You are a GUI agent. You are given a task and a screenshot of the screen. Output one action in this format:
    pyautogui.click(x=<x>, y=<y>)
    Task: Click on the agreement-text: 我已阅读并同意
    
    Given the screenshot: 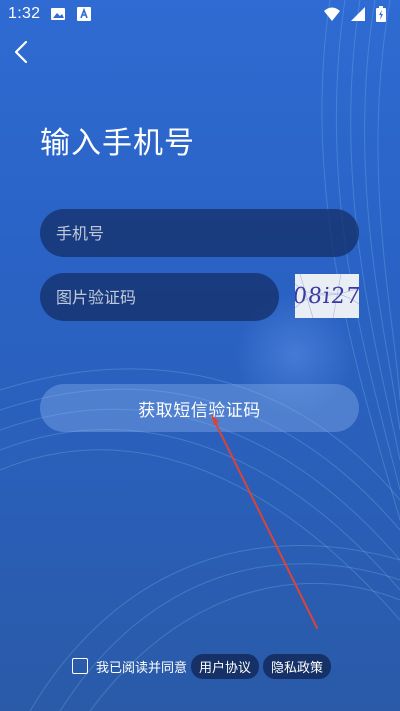 What is the action you would take?
    pyautogui.click(x=142, y=668)
    